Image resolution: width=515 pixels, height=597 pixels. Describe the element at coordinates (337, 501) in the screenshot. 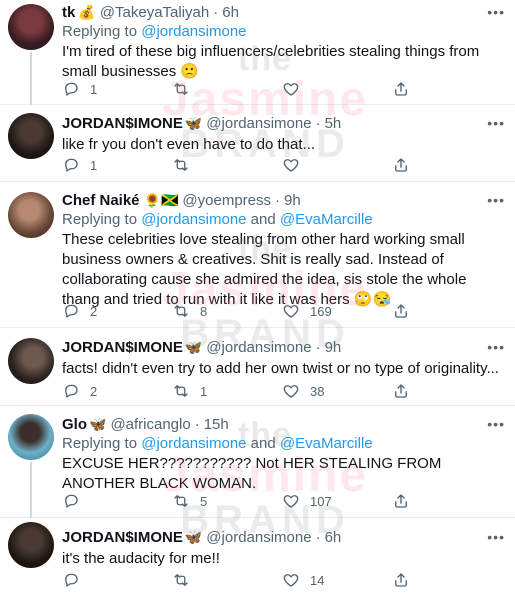

I see `like-button: 107` at that location.